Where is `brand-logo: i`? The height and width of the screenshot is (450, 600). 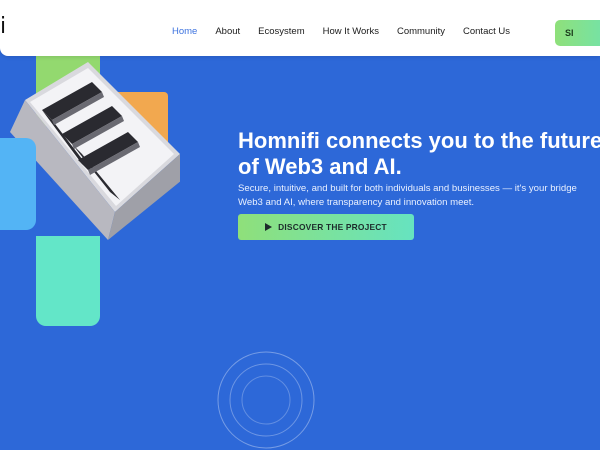
brand-logo: i is located at coordinates (3, 27).